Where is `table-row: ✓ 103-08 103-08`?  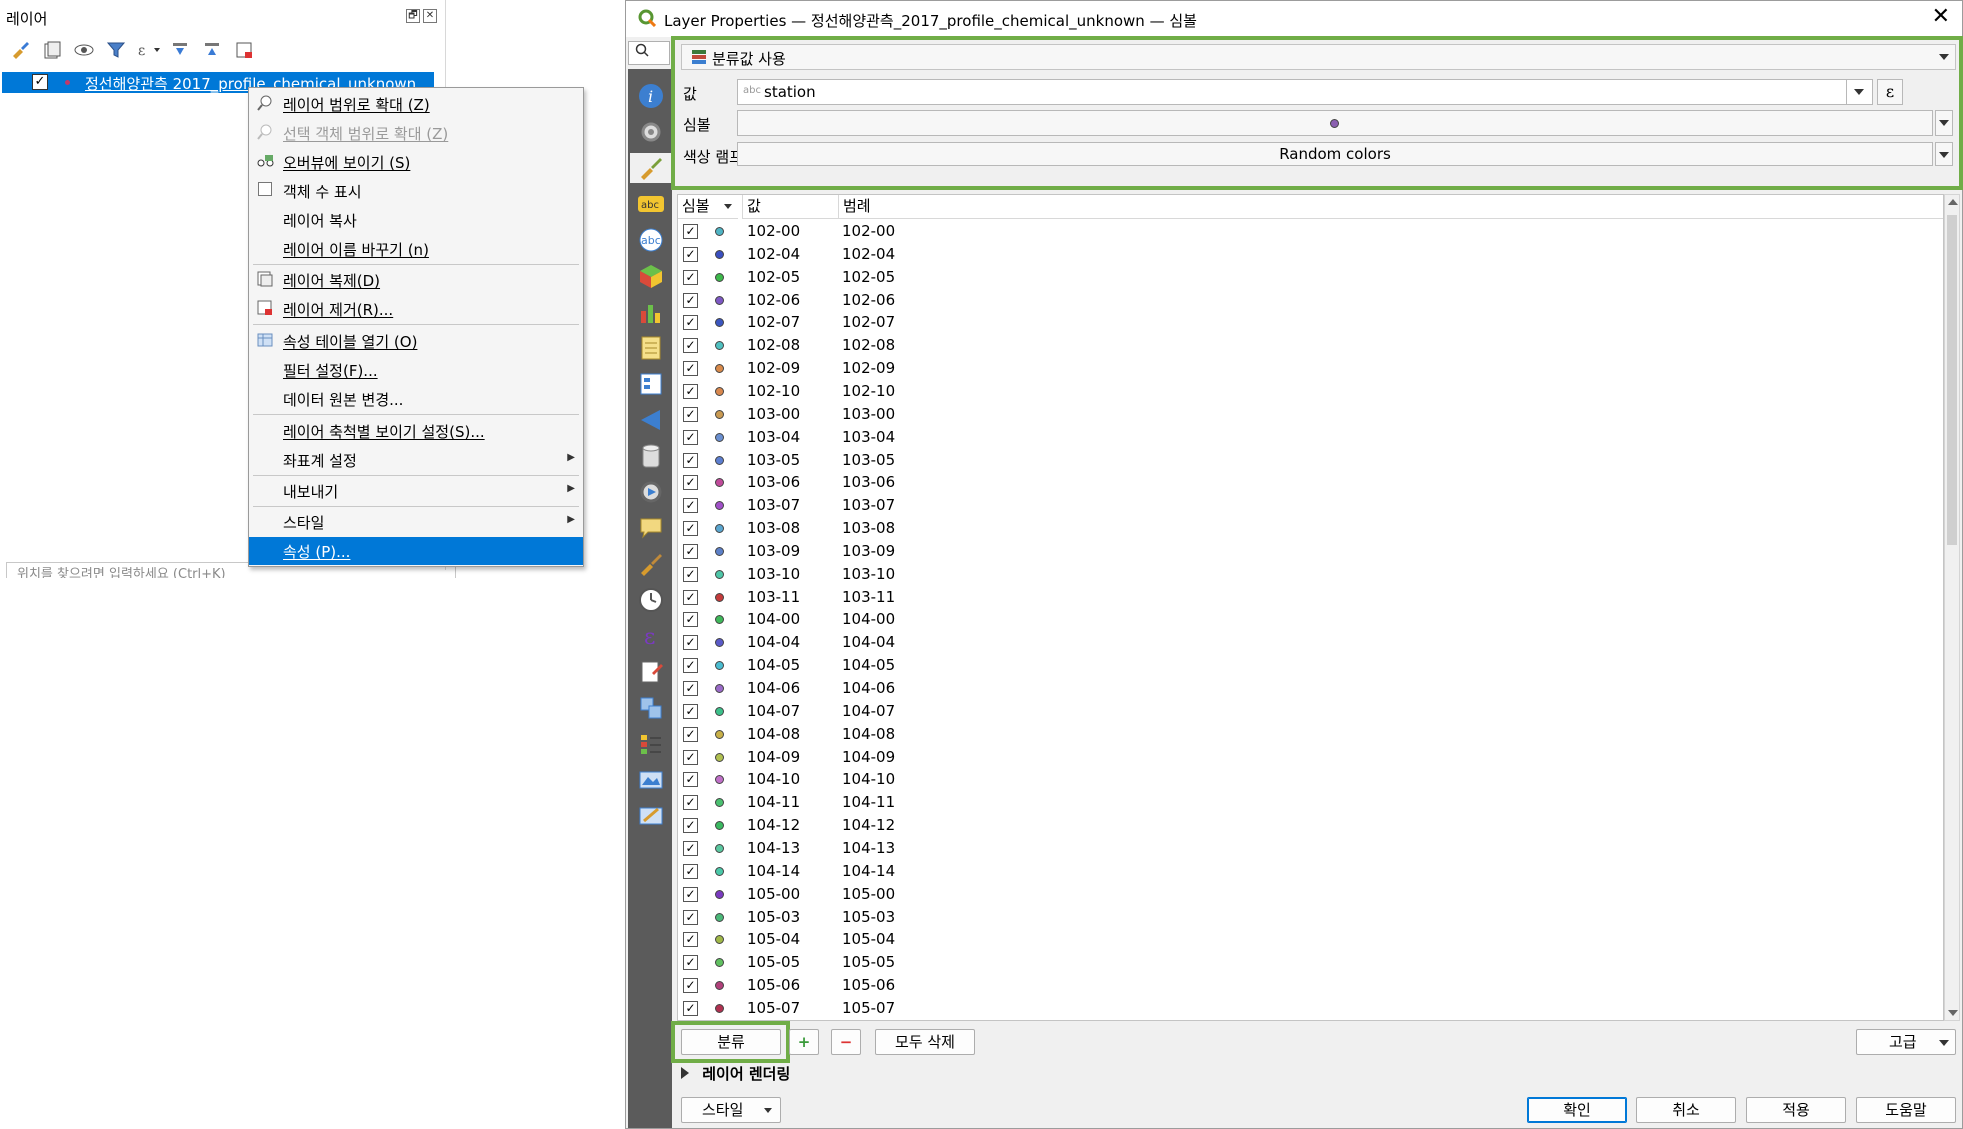
table-row: ✓ 103-08 103-08 is located at coordinates (1310, 528).